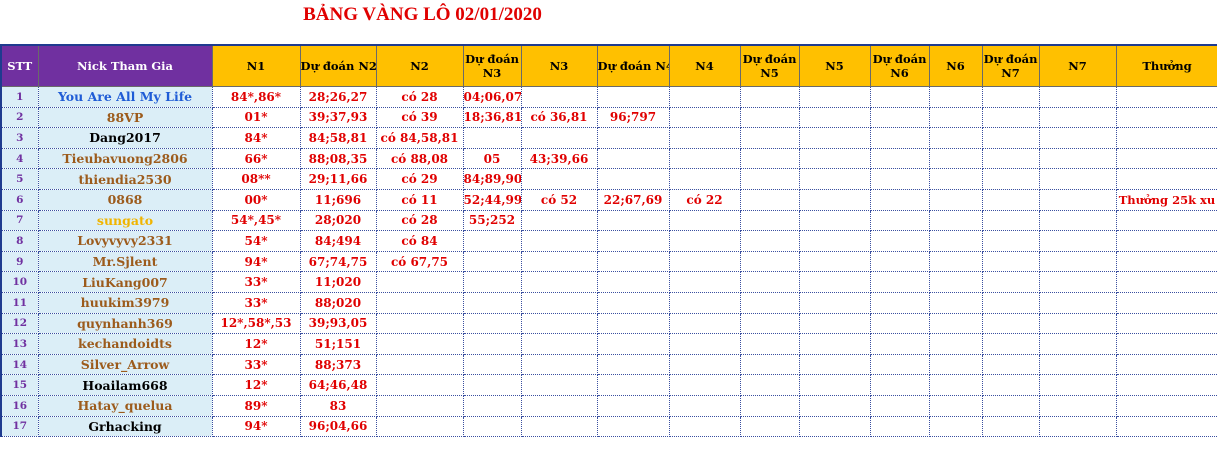 The image size is (1217, 450). I want to click on participant-nick: kechandoidts, so click(125, 344).